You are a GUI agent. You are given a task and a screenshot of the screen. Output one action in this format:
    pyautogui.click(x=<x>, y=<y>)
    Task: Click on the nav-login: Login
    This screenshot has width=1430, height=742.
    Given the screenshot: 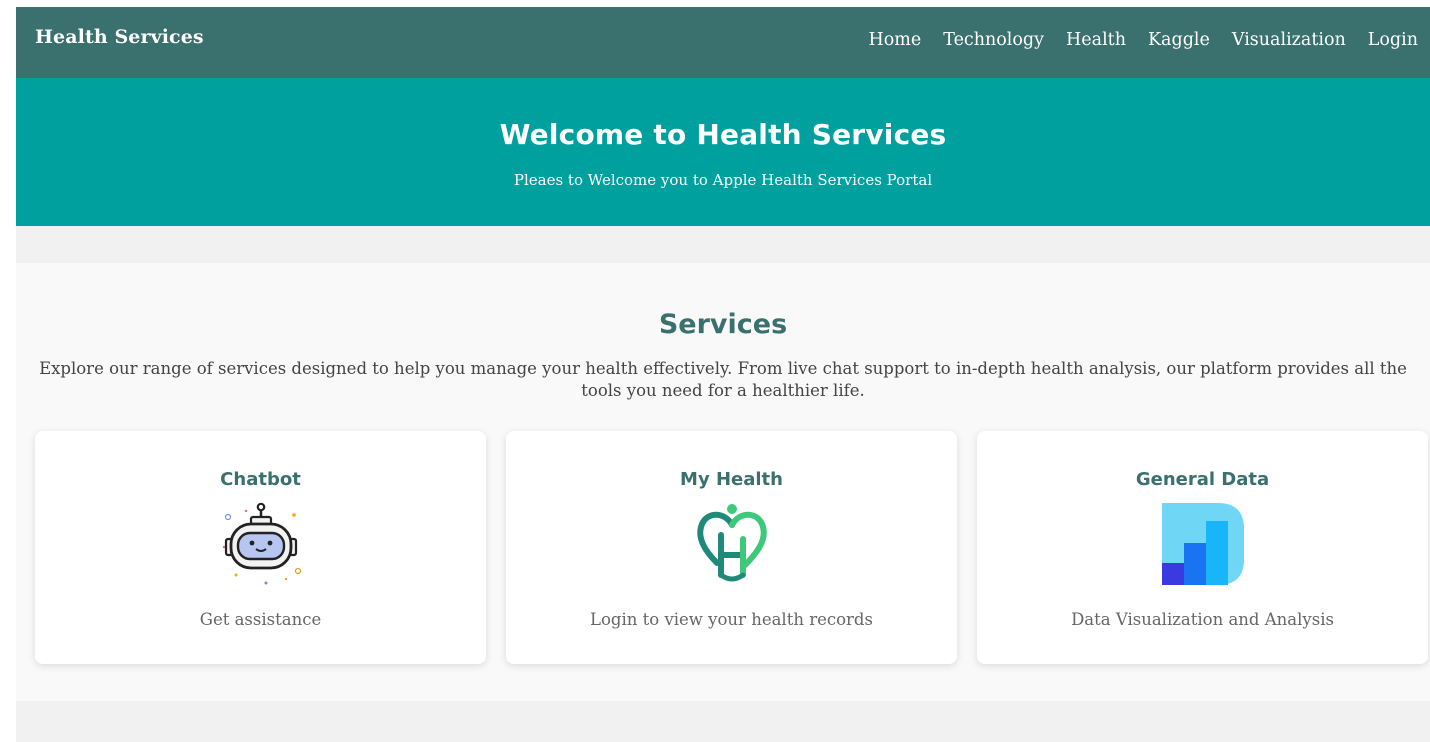 What is the action you would take?
    pyautogui.click(x=1393, y=40)
    